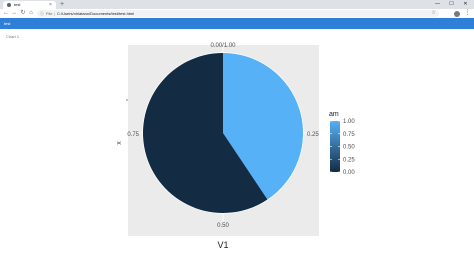 The height and width of the screenshot is (256, 474). I want to click on legend-tick-label: 0.50, so click(349, 148).